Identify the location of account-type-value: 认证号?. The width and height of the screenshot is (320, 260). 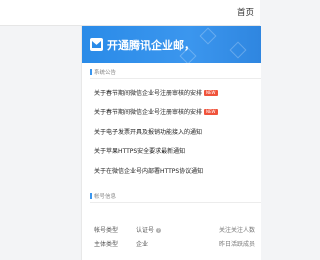
(149, 229).